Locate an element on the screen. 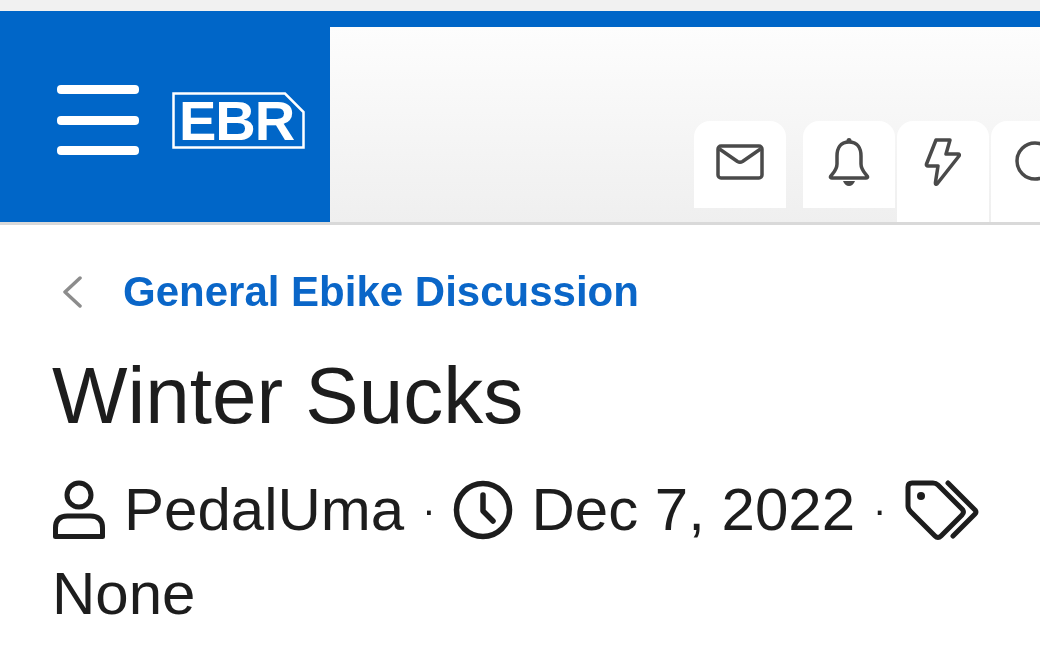  chevron-left-icon is located at coordinates (72, 292).